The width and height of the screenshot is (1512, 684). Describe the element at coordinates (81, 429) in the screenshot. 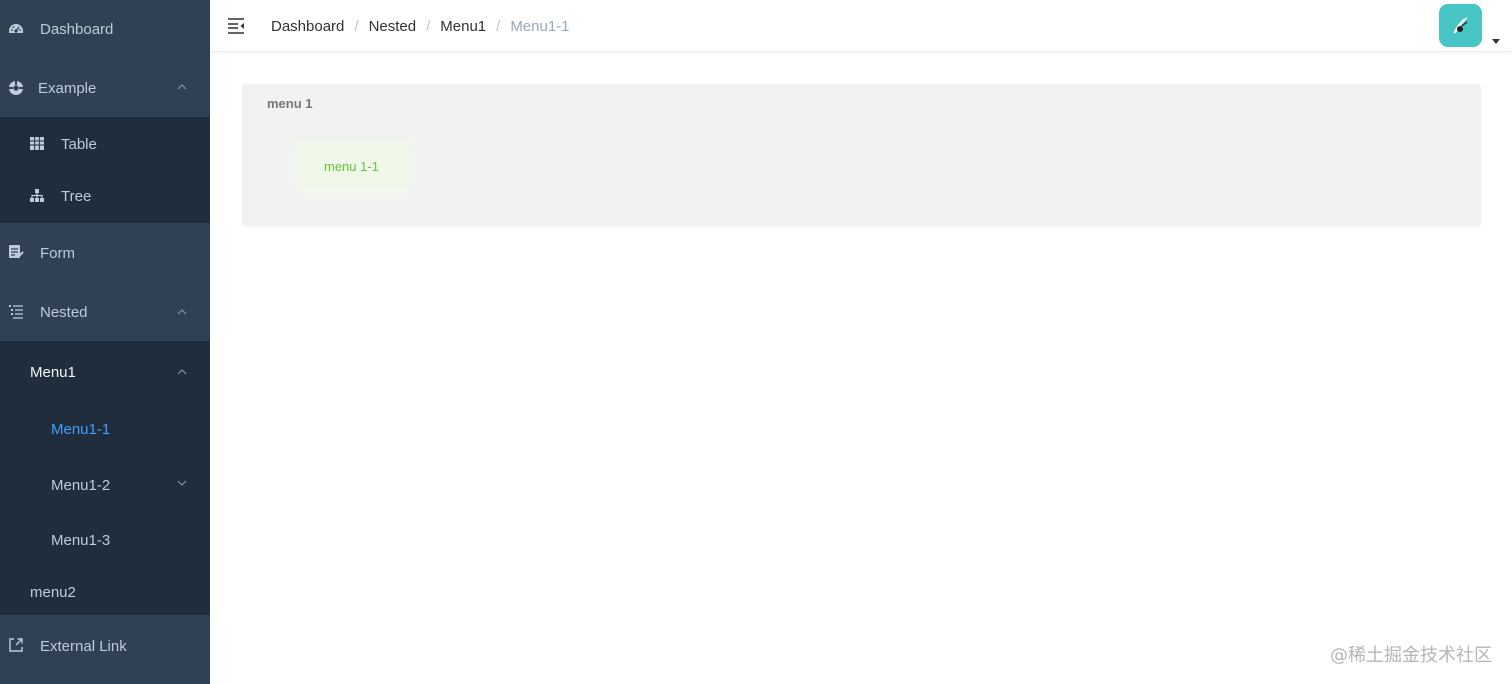

I see `sidebar-item-label: Menu1-1` at that location.